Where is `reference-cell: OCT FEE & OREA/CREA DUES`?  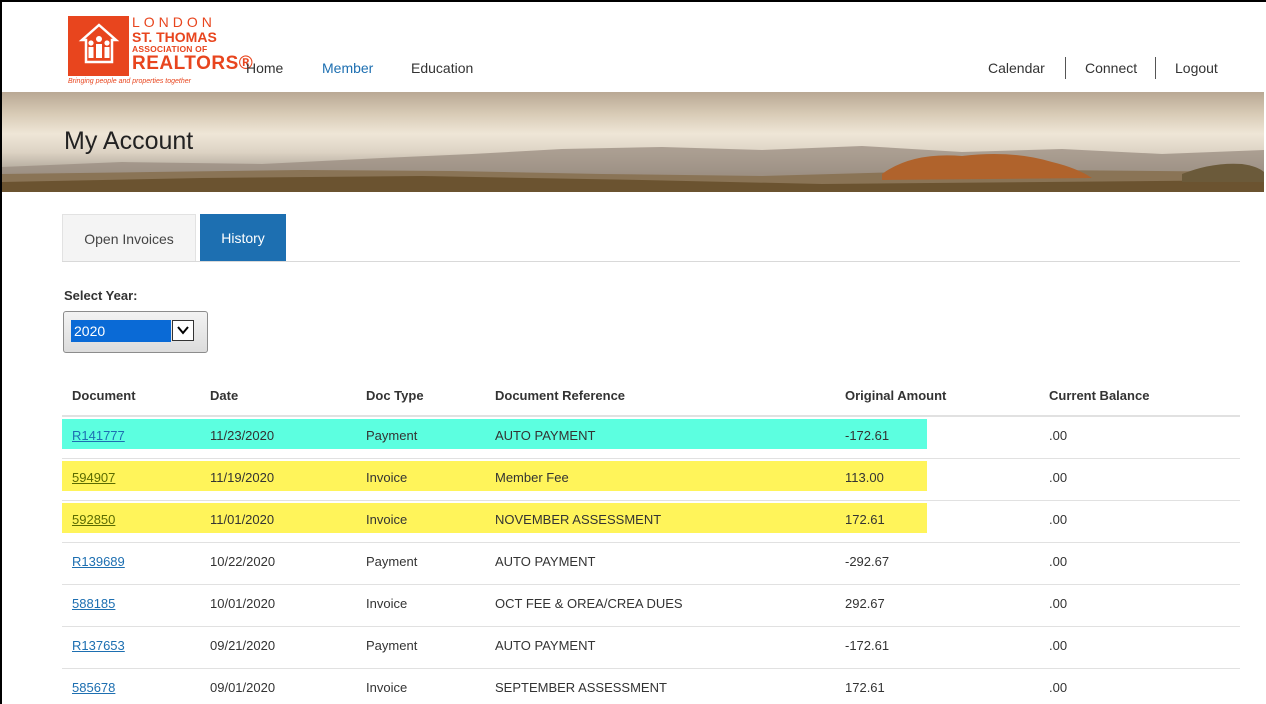 reference-cell: OCT FEE & OREA/CREA DUES is located at coordinates (589, 603).